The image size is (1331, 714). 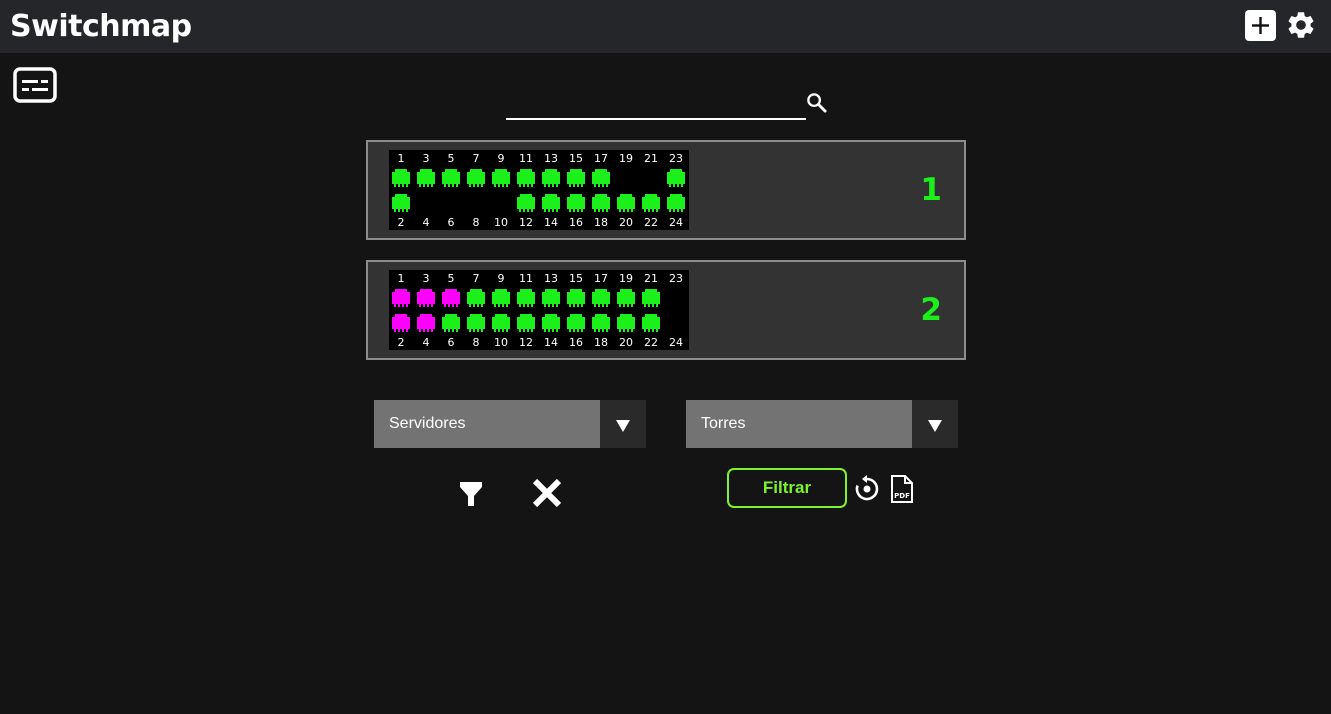 I want to click on search-field, so click(x=656, y=104).